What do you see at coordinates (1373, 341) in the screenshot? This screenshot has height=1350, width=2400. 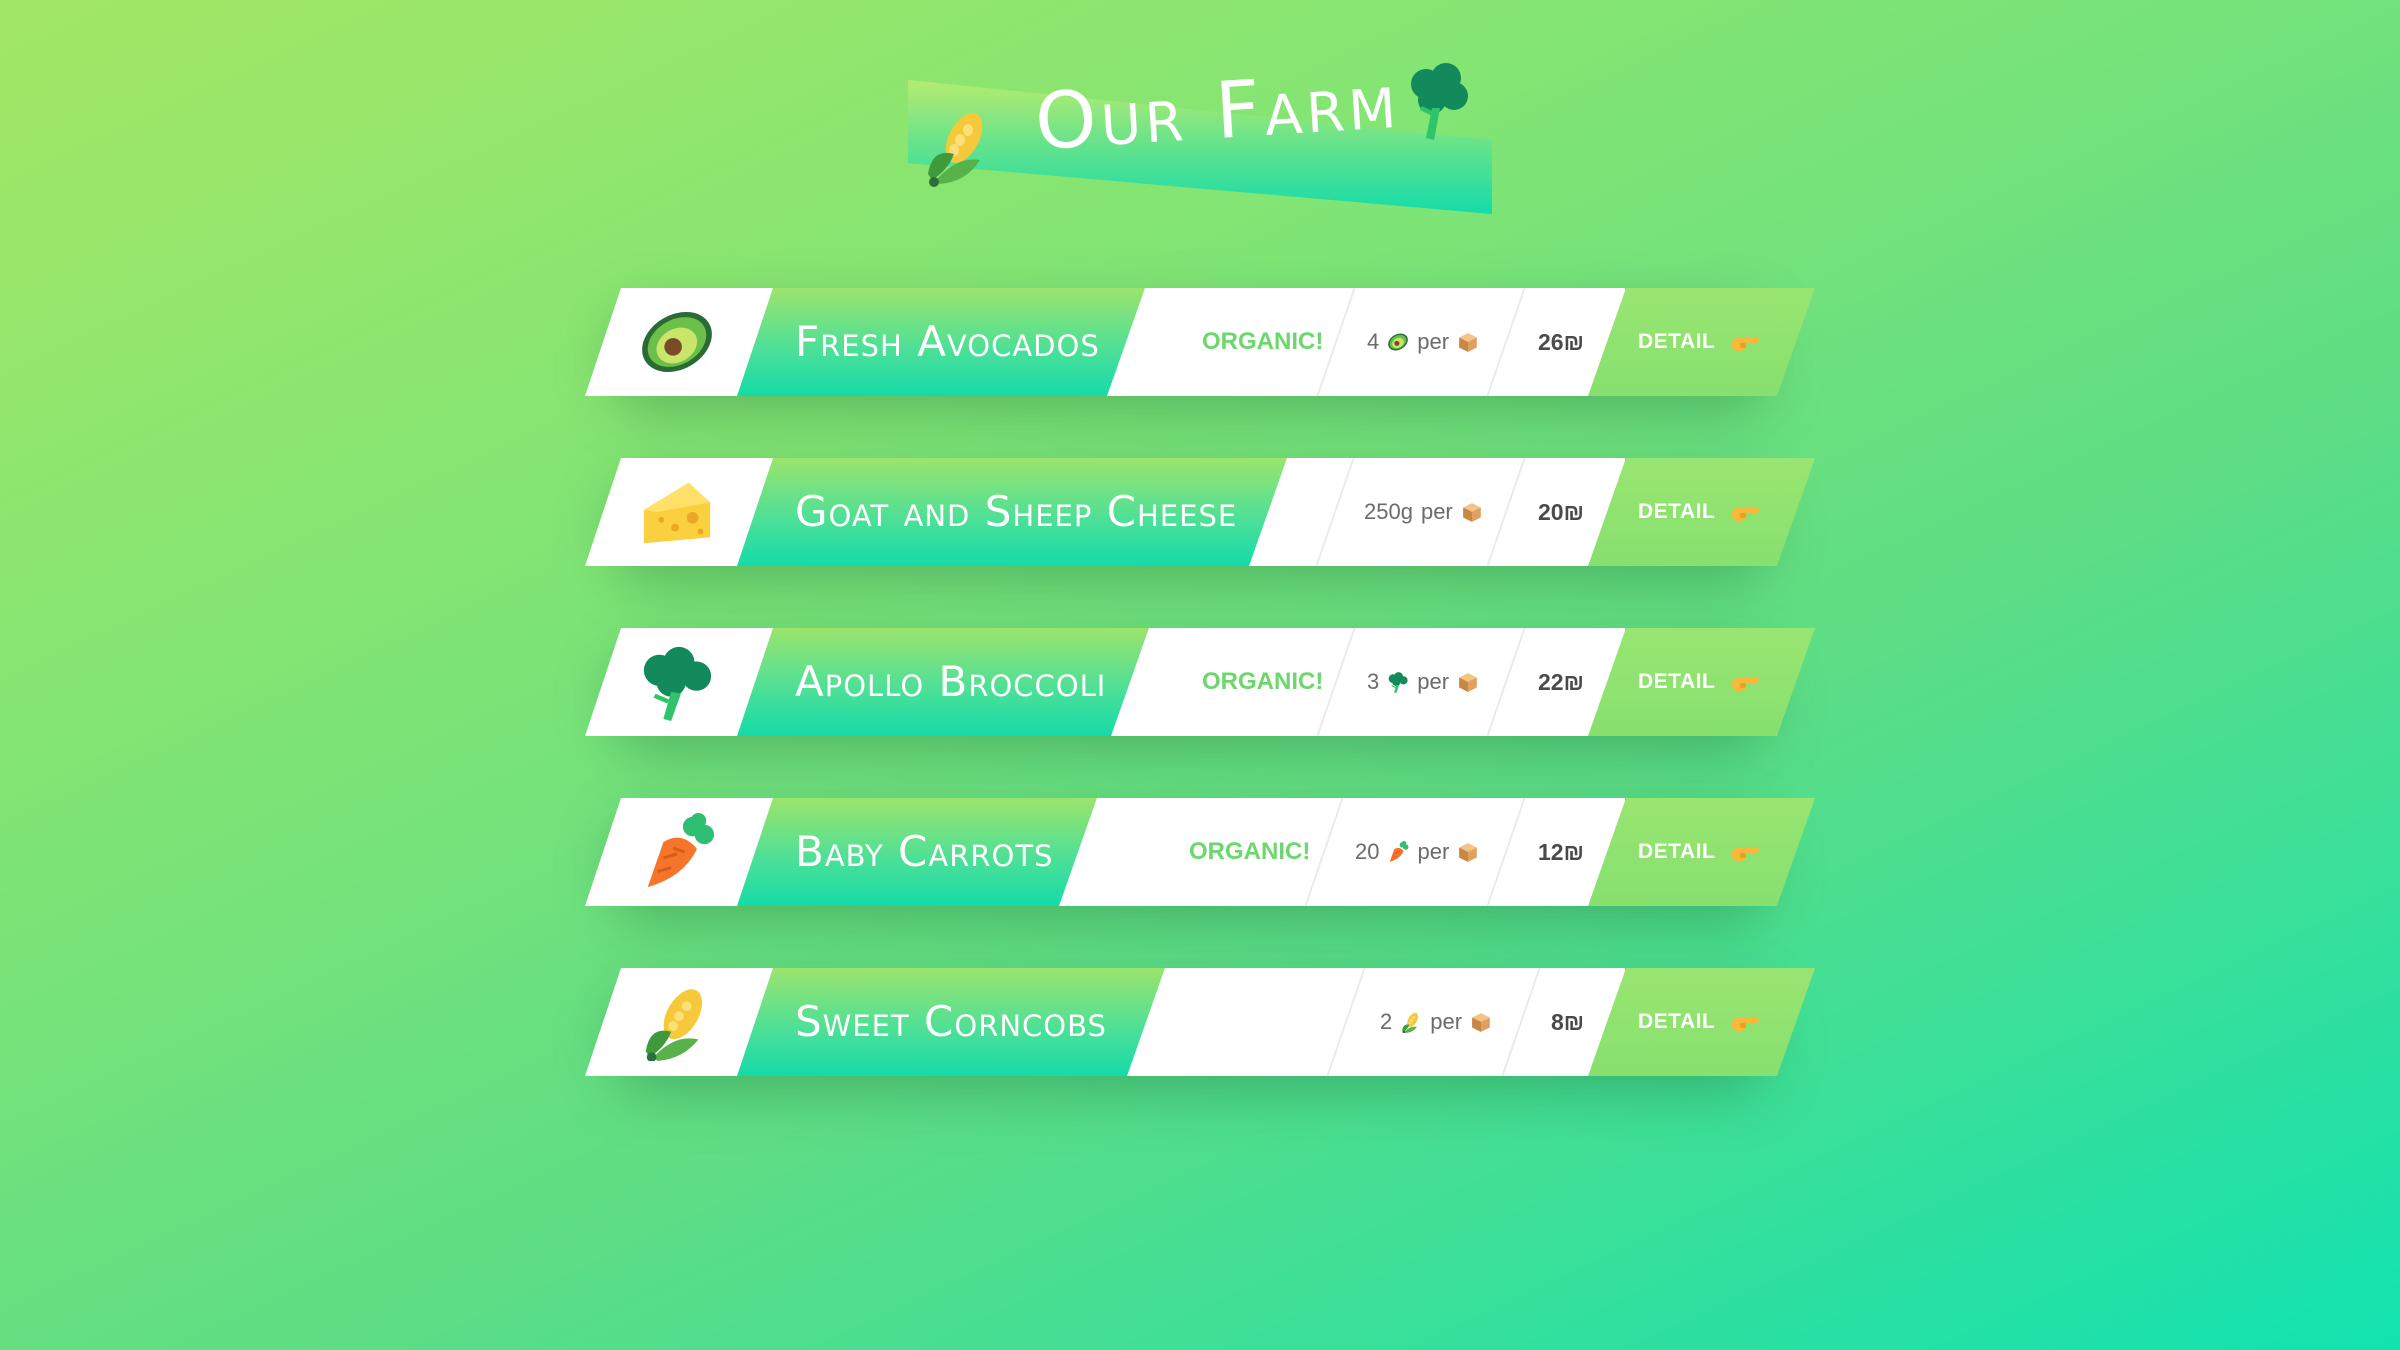 I see `quantity-amount: 4` at bounding box center [1373, 341].